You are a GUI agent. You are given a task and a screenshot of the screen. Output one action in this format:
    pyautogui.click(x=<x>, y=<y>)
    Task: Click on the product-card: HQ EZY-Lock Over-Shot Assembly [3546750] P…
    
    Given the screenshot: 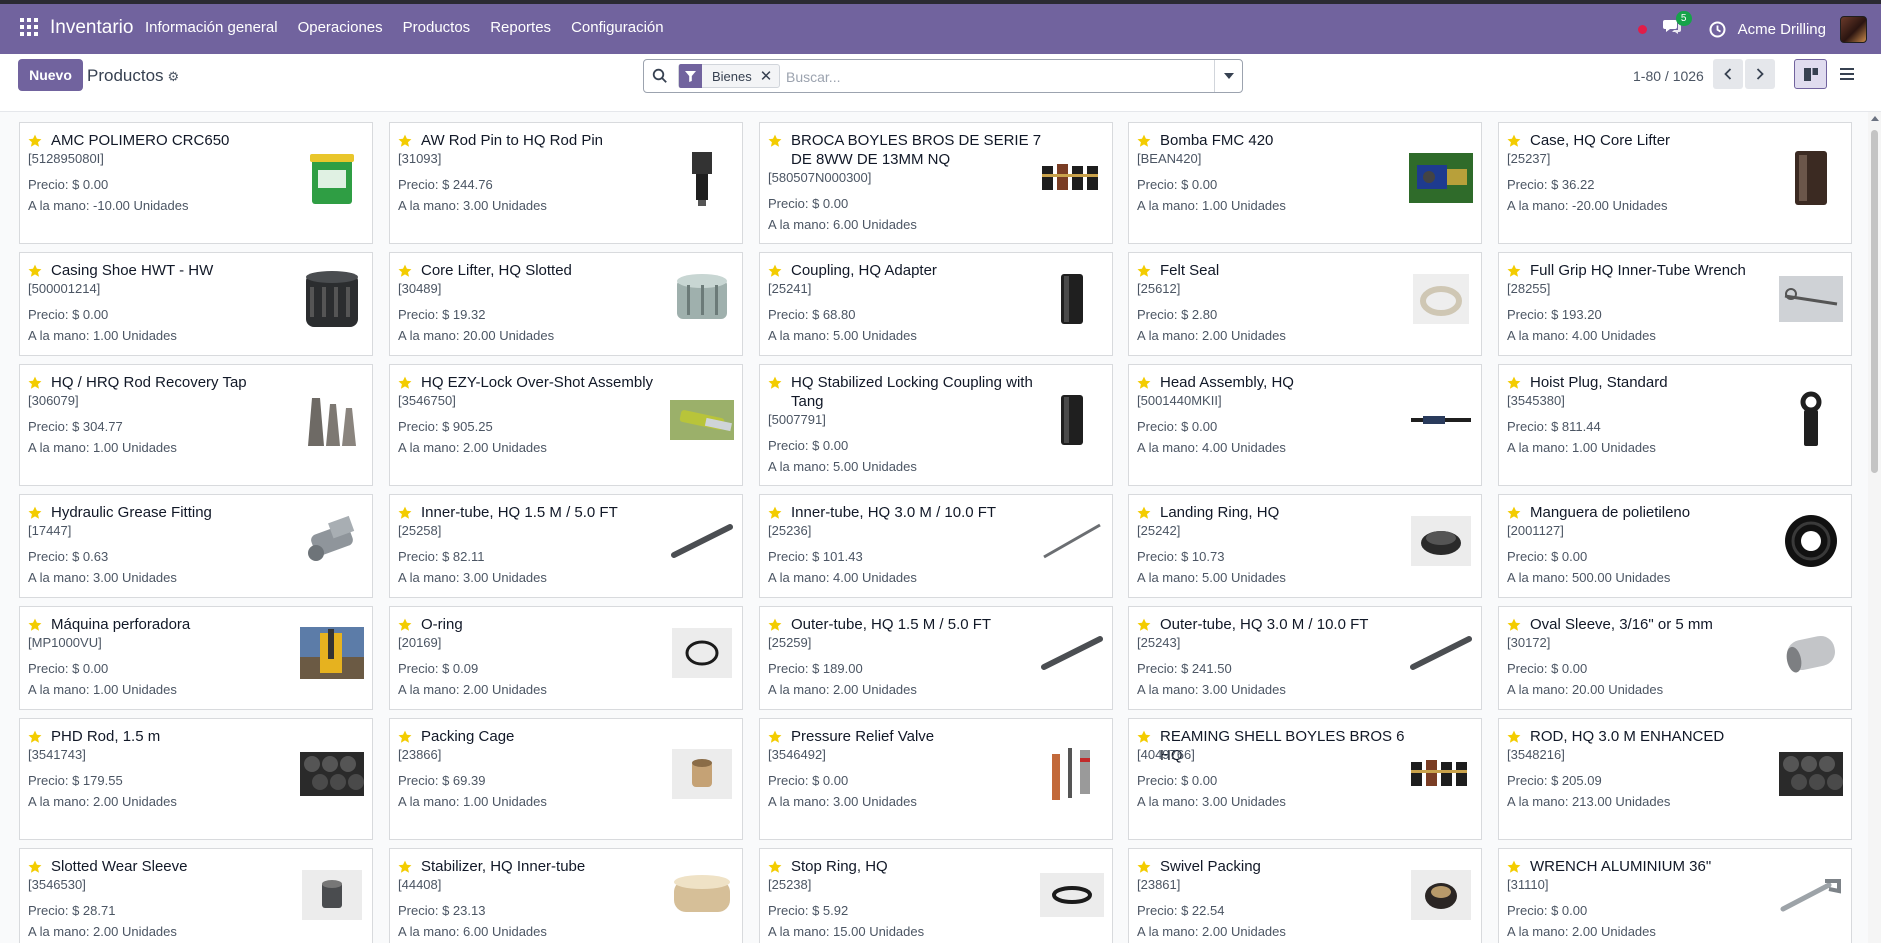 What is the action you would take?
    pyautogui.click(x=566, y=425)
    